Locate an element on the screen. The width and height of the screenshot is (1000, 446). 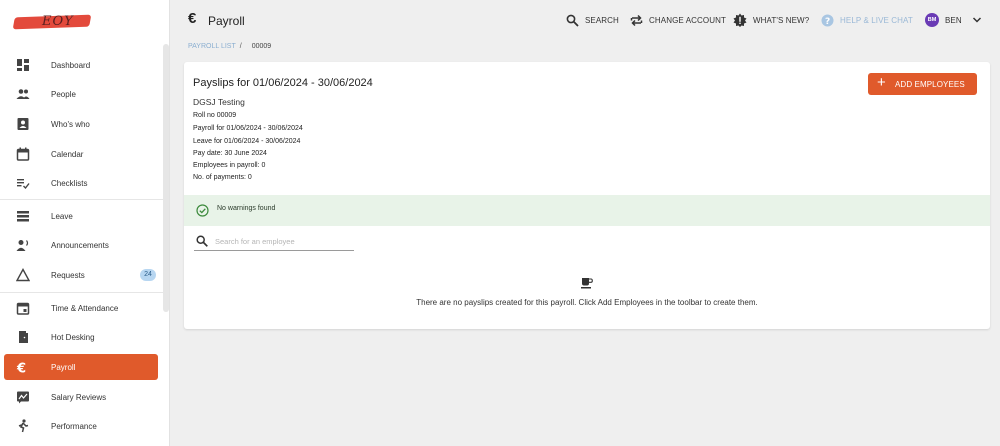
sidebar-item-label: Who's who is located at coordinates (70, 124).